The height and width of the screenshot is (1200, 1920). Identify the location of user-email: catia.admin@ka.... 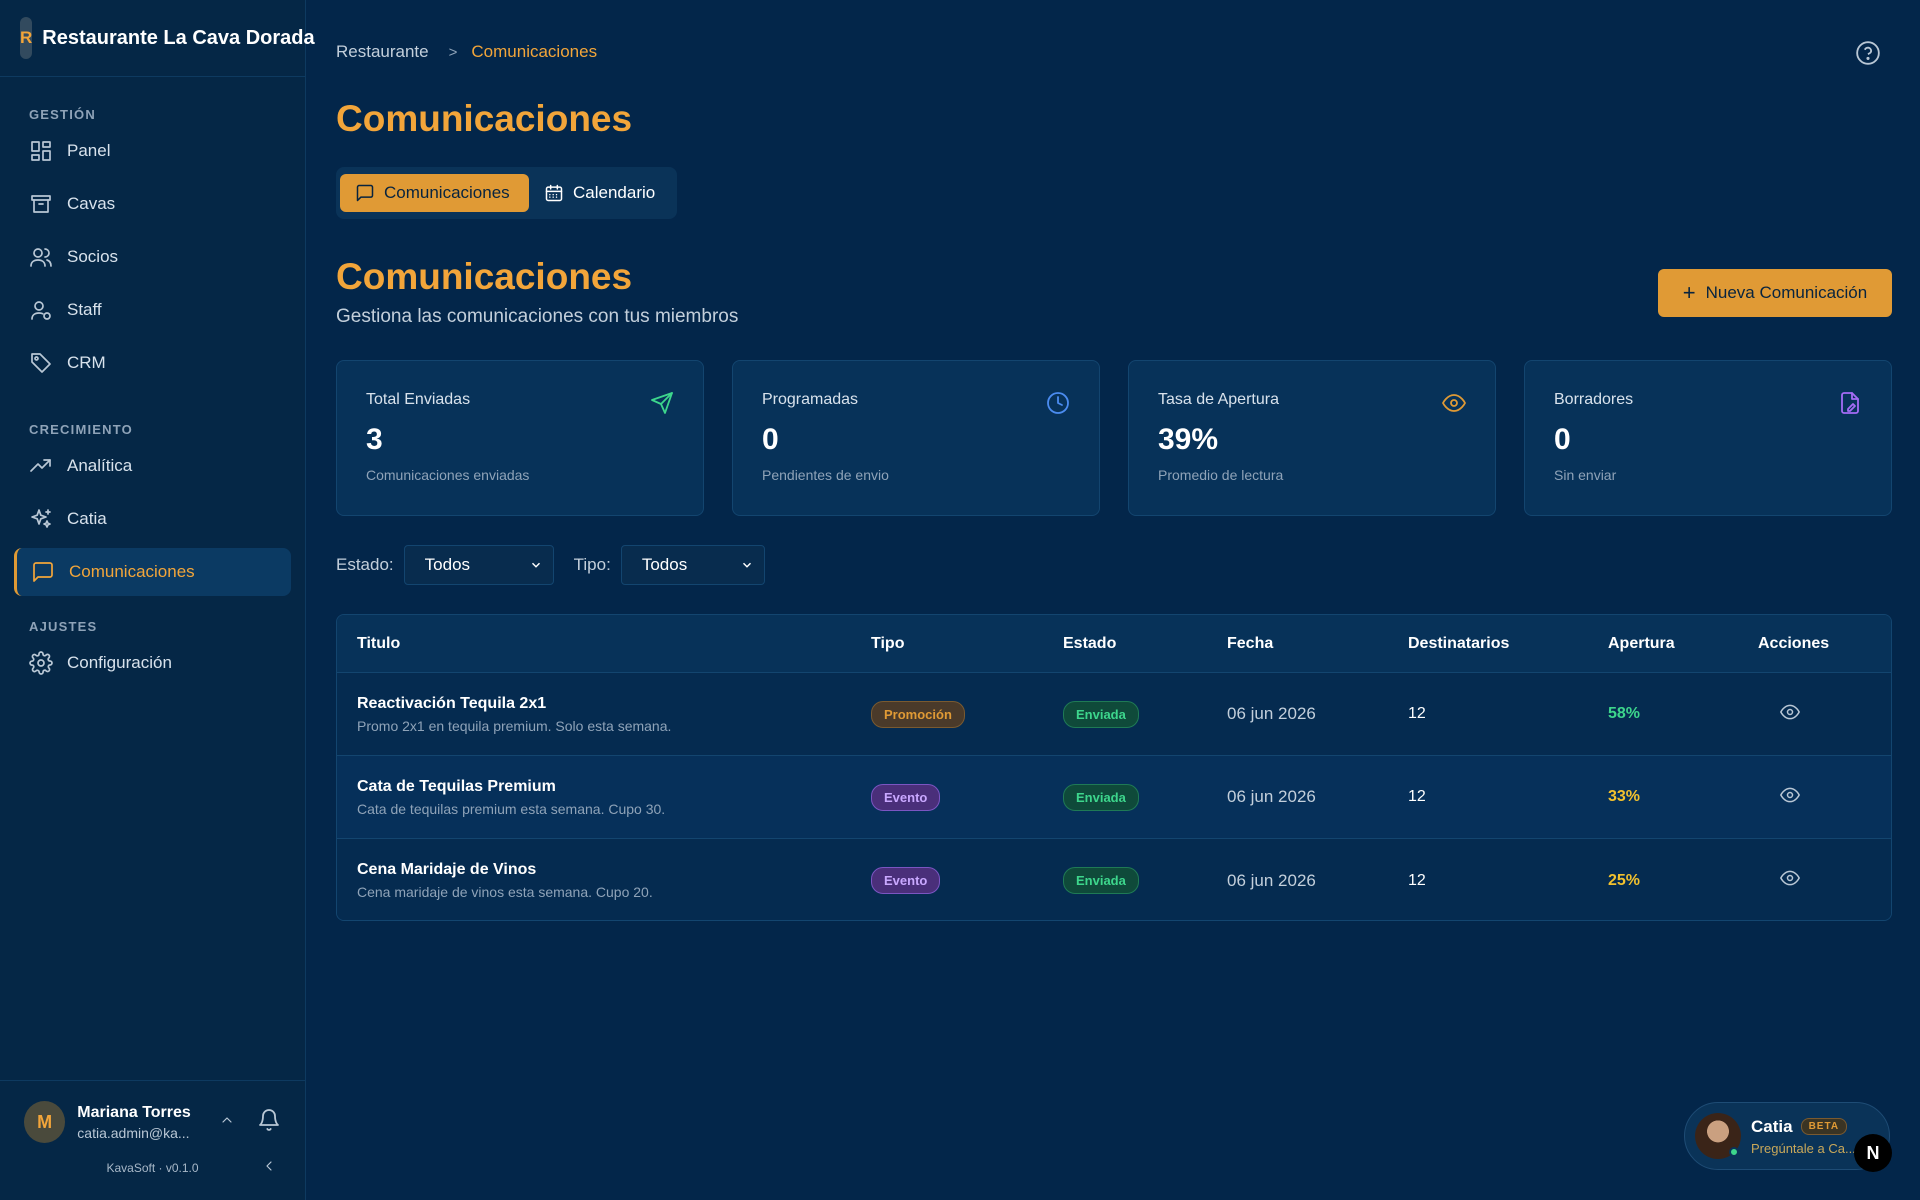
(133, 1132).